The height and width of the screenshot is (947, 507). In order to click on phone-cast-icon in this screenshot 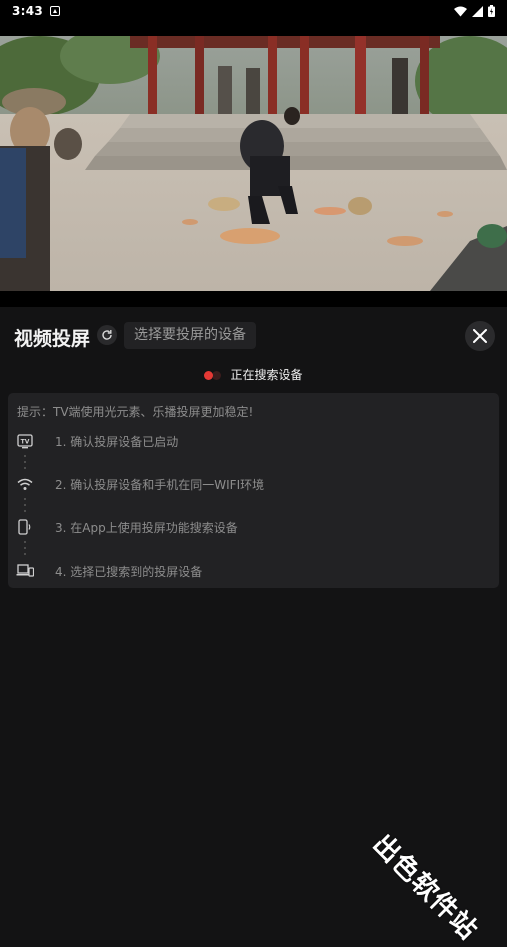, I will do `click(25, 527)`.